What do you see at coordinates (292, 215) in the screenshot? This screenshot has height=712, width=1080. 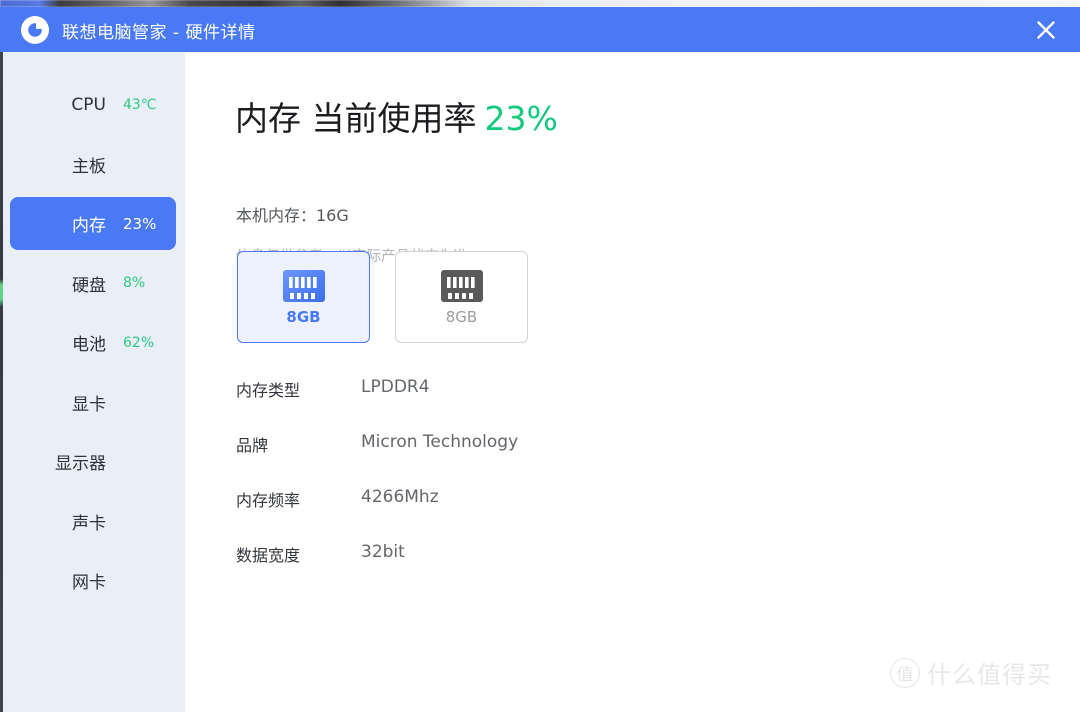 I see `total-memory-label: 本机内存：16G` at bounding box center [292, 215].